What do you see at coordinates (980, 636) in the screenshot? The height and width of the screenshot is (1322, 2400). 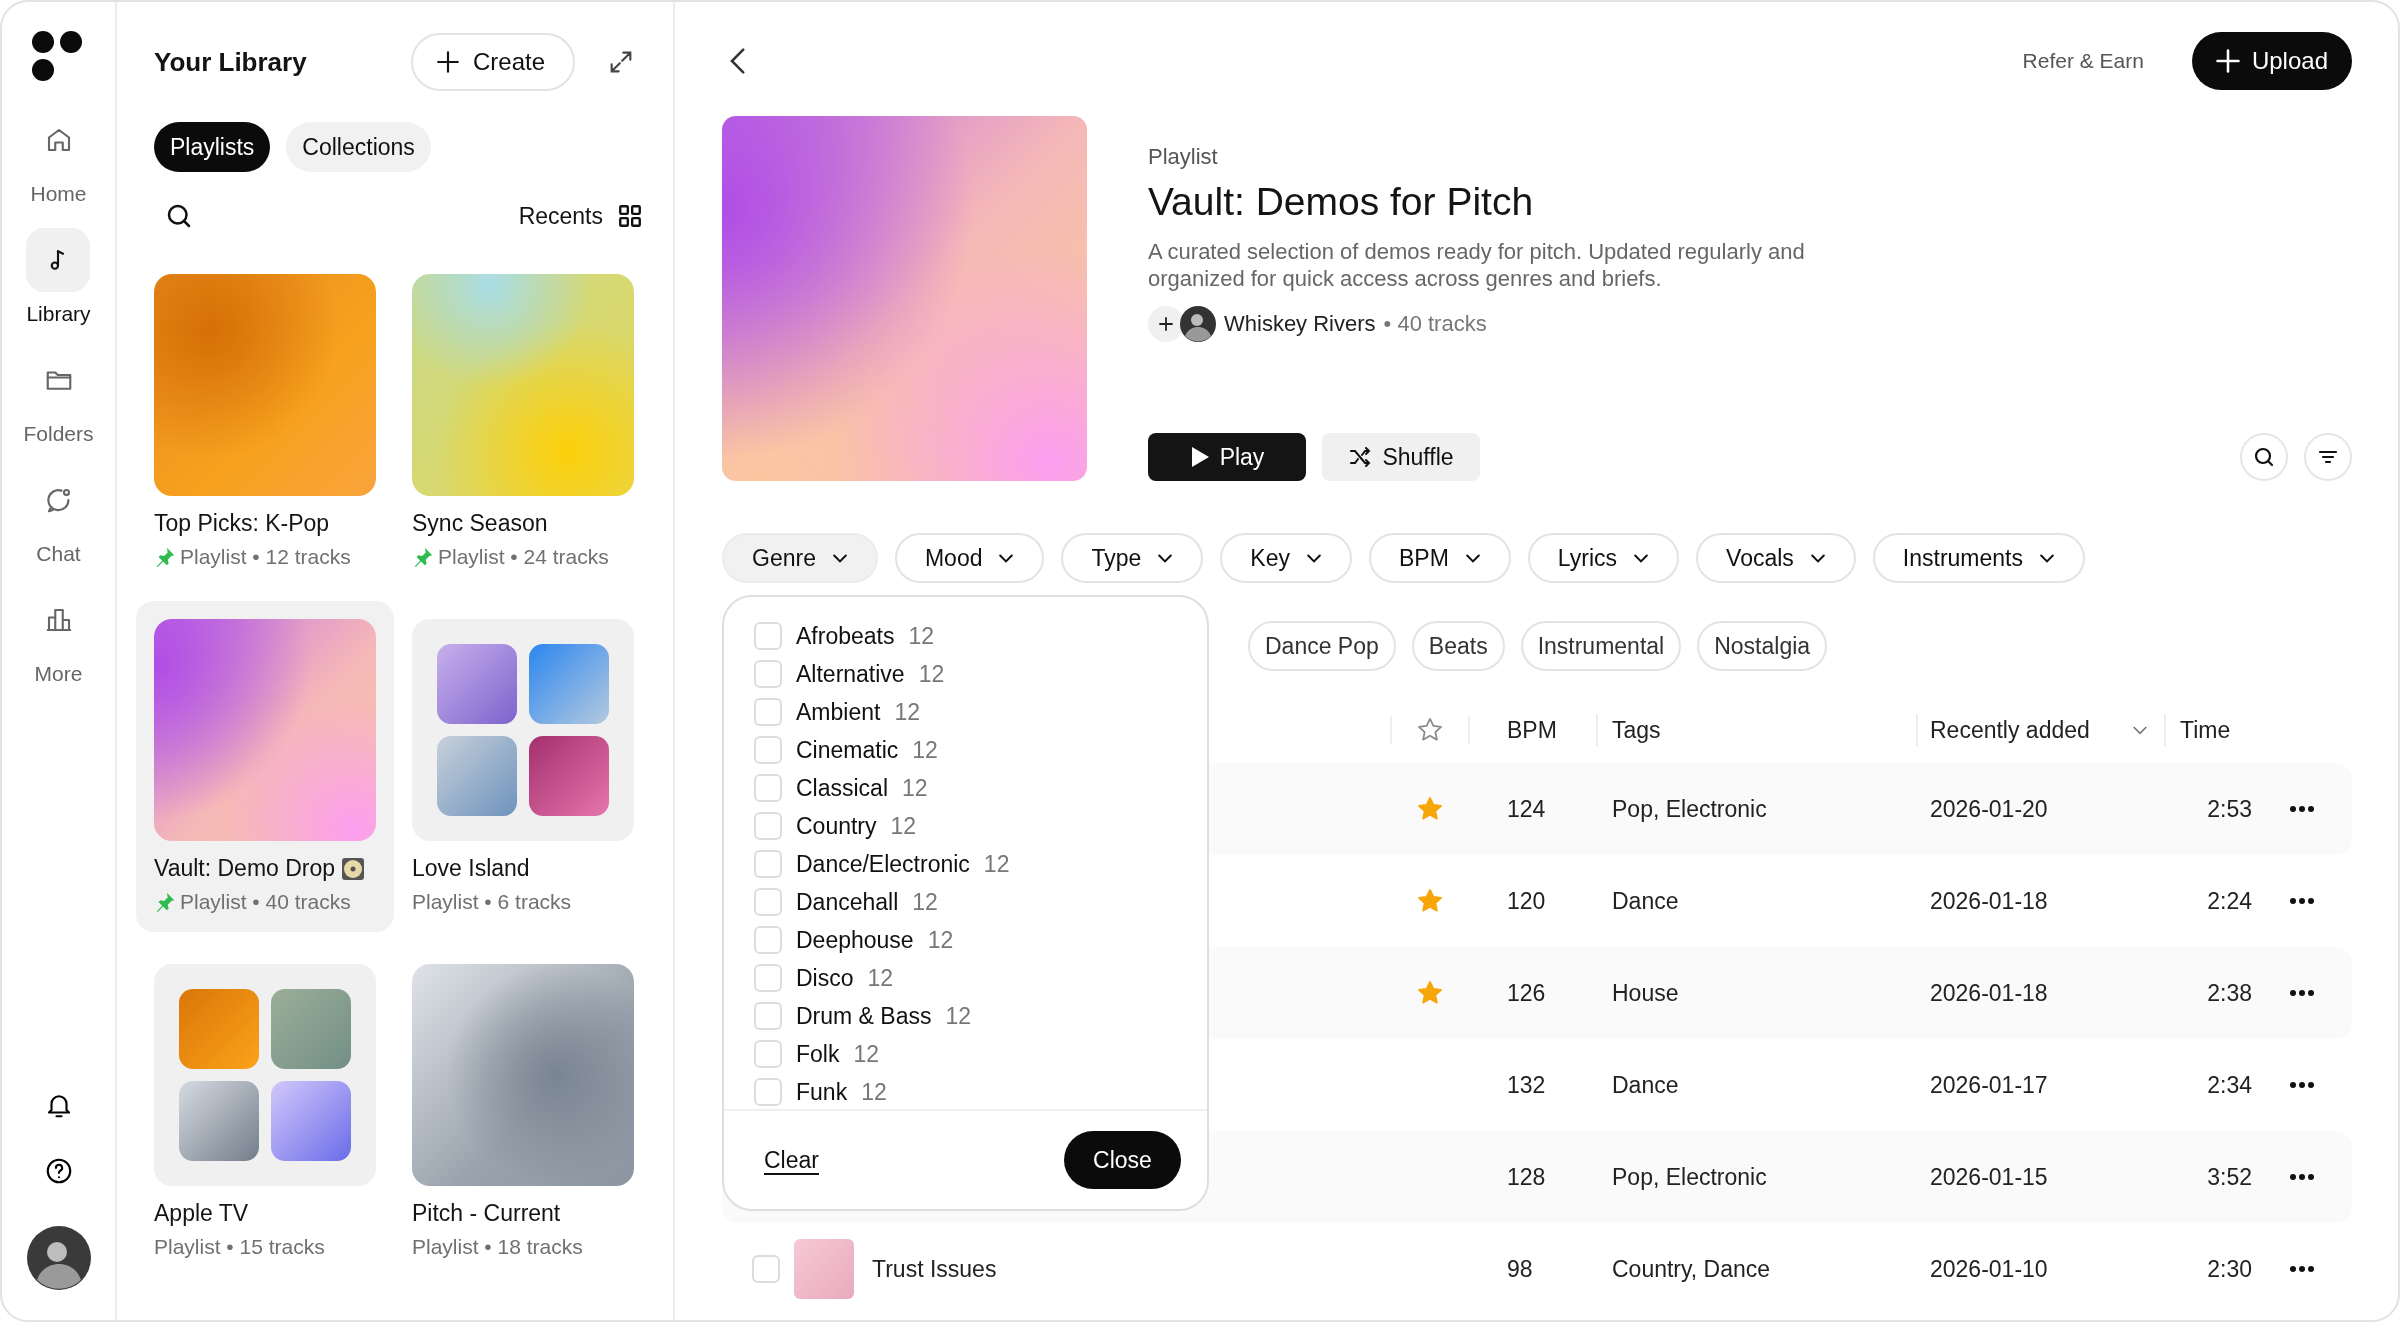 I see `genre-option: Afrobeats 12` at bounding box center [980, 636].